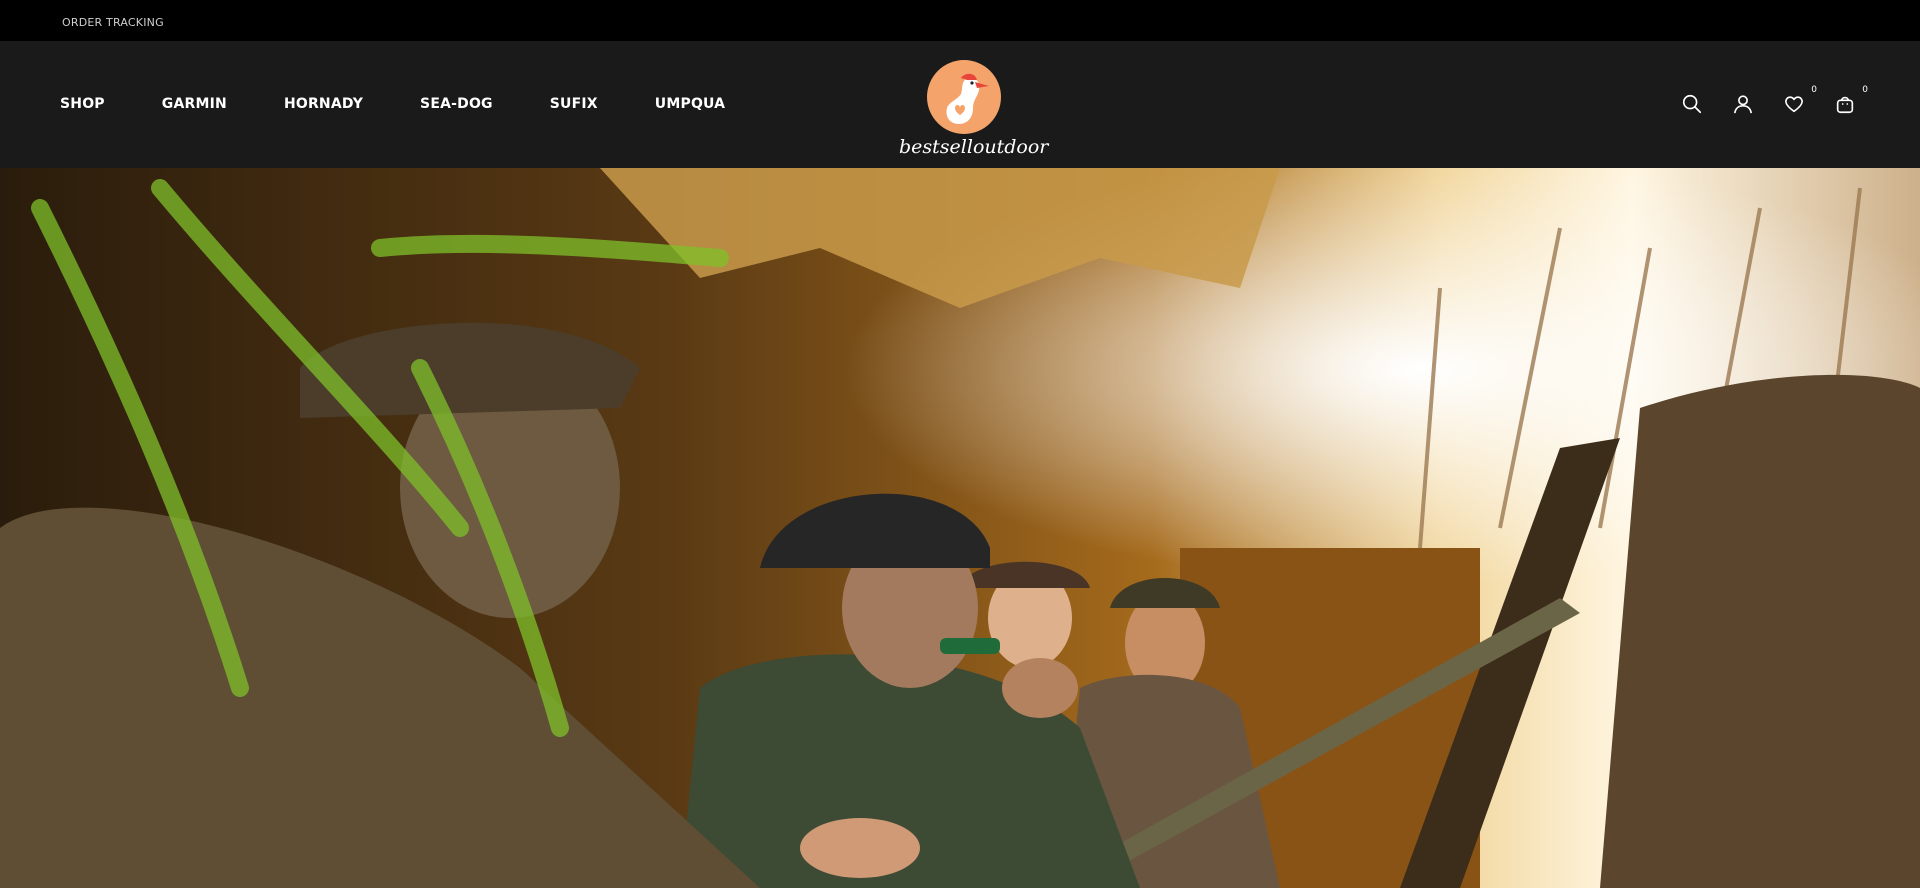 The width and height of the screenshot is (1920, 888). I want to click on site-logo: bestselloutdoor, so click(974, 111).